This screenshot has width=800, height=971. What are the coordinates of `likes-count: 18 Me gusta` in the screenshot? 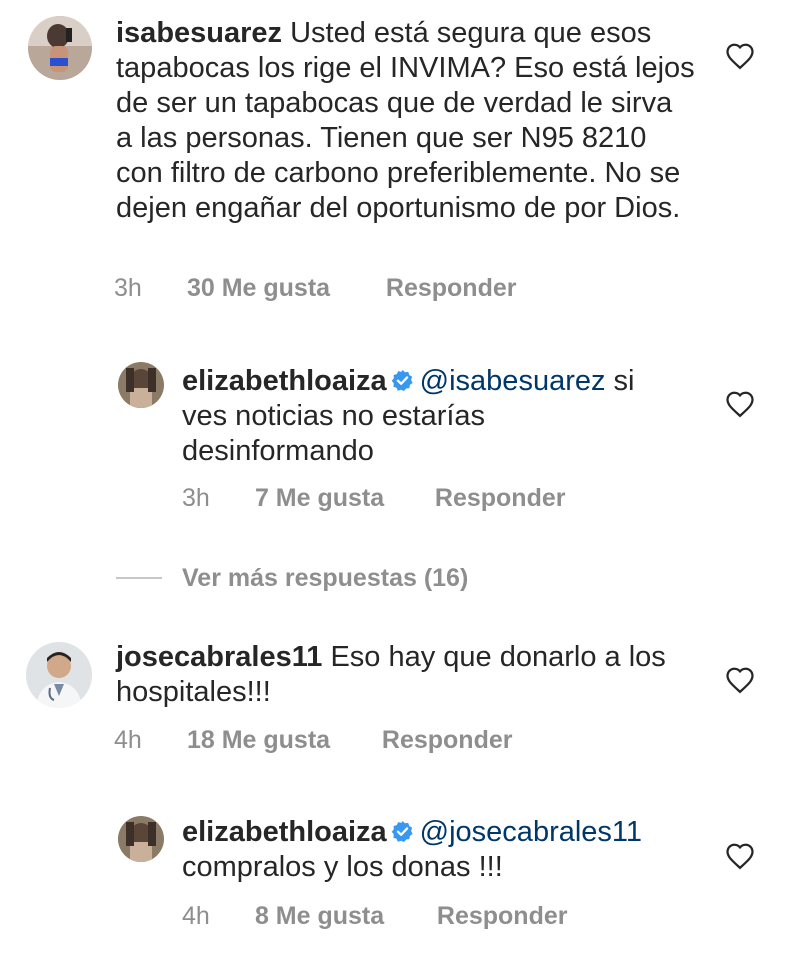 It's located at (281, 740).